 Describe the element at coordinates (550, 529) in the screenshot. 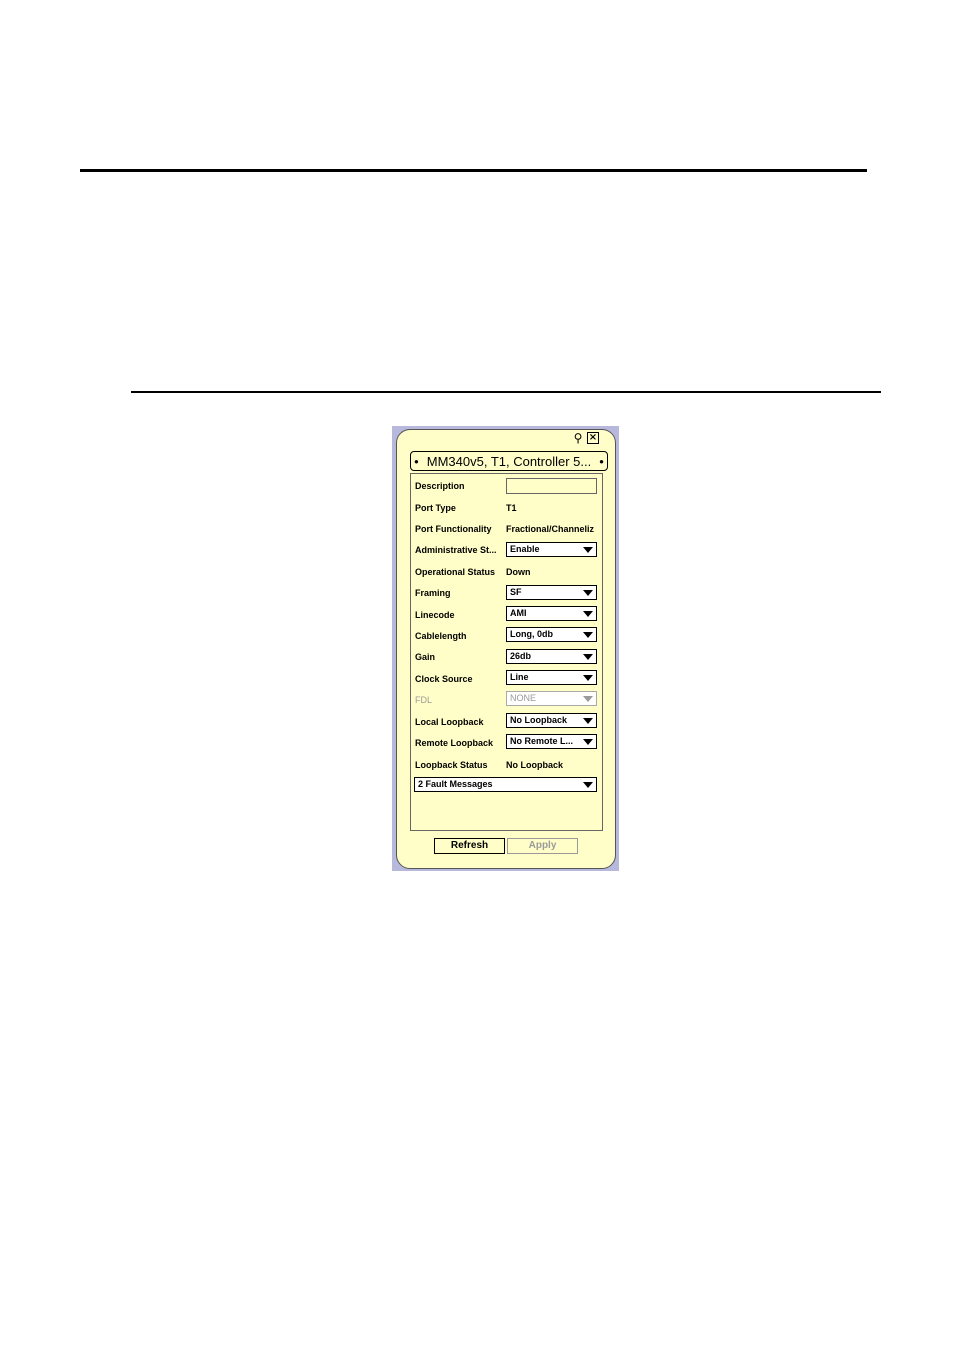

I see `port-functionality-value: Fractional/Channeliz` at that location.